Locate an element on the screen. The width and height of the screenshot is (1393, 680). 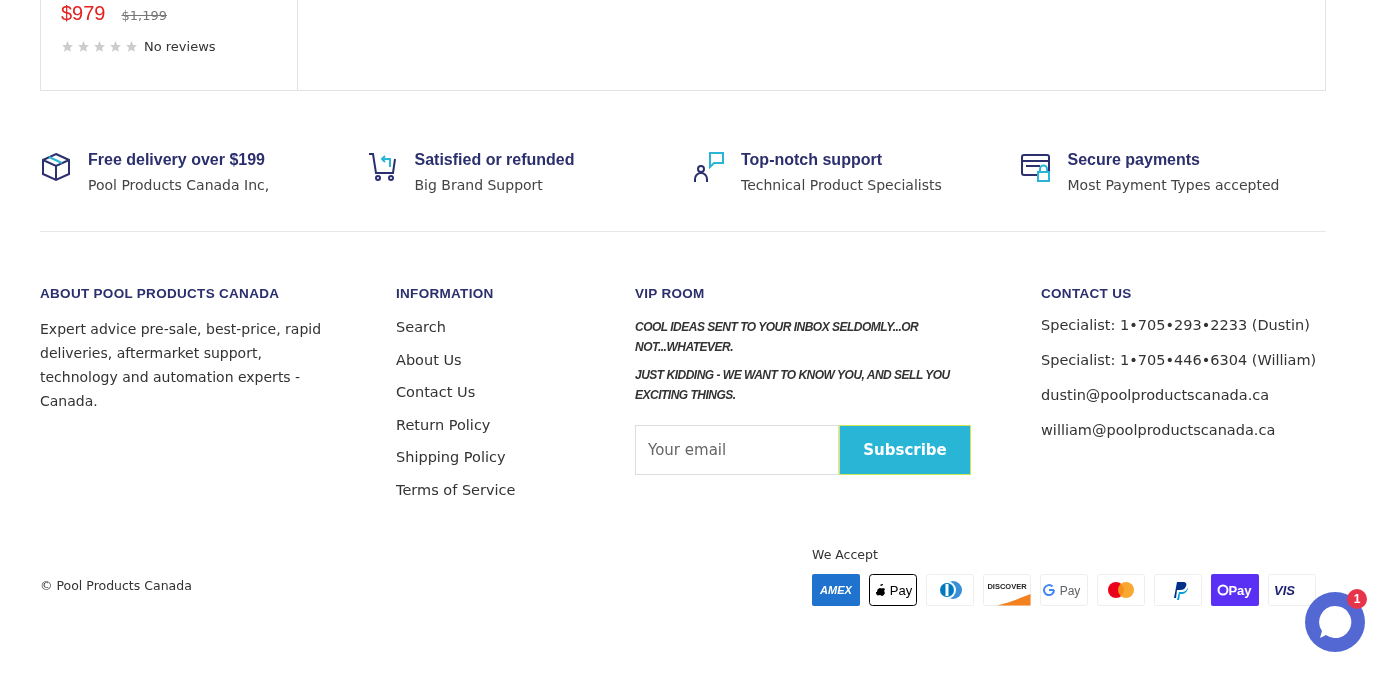
notification-badge: 1 is located at coordinates (1357, 599).